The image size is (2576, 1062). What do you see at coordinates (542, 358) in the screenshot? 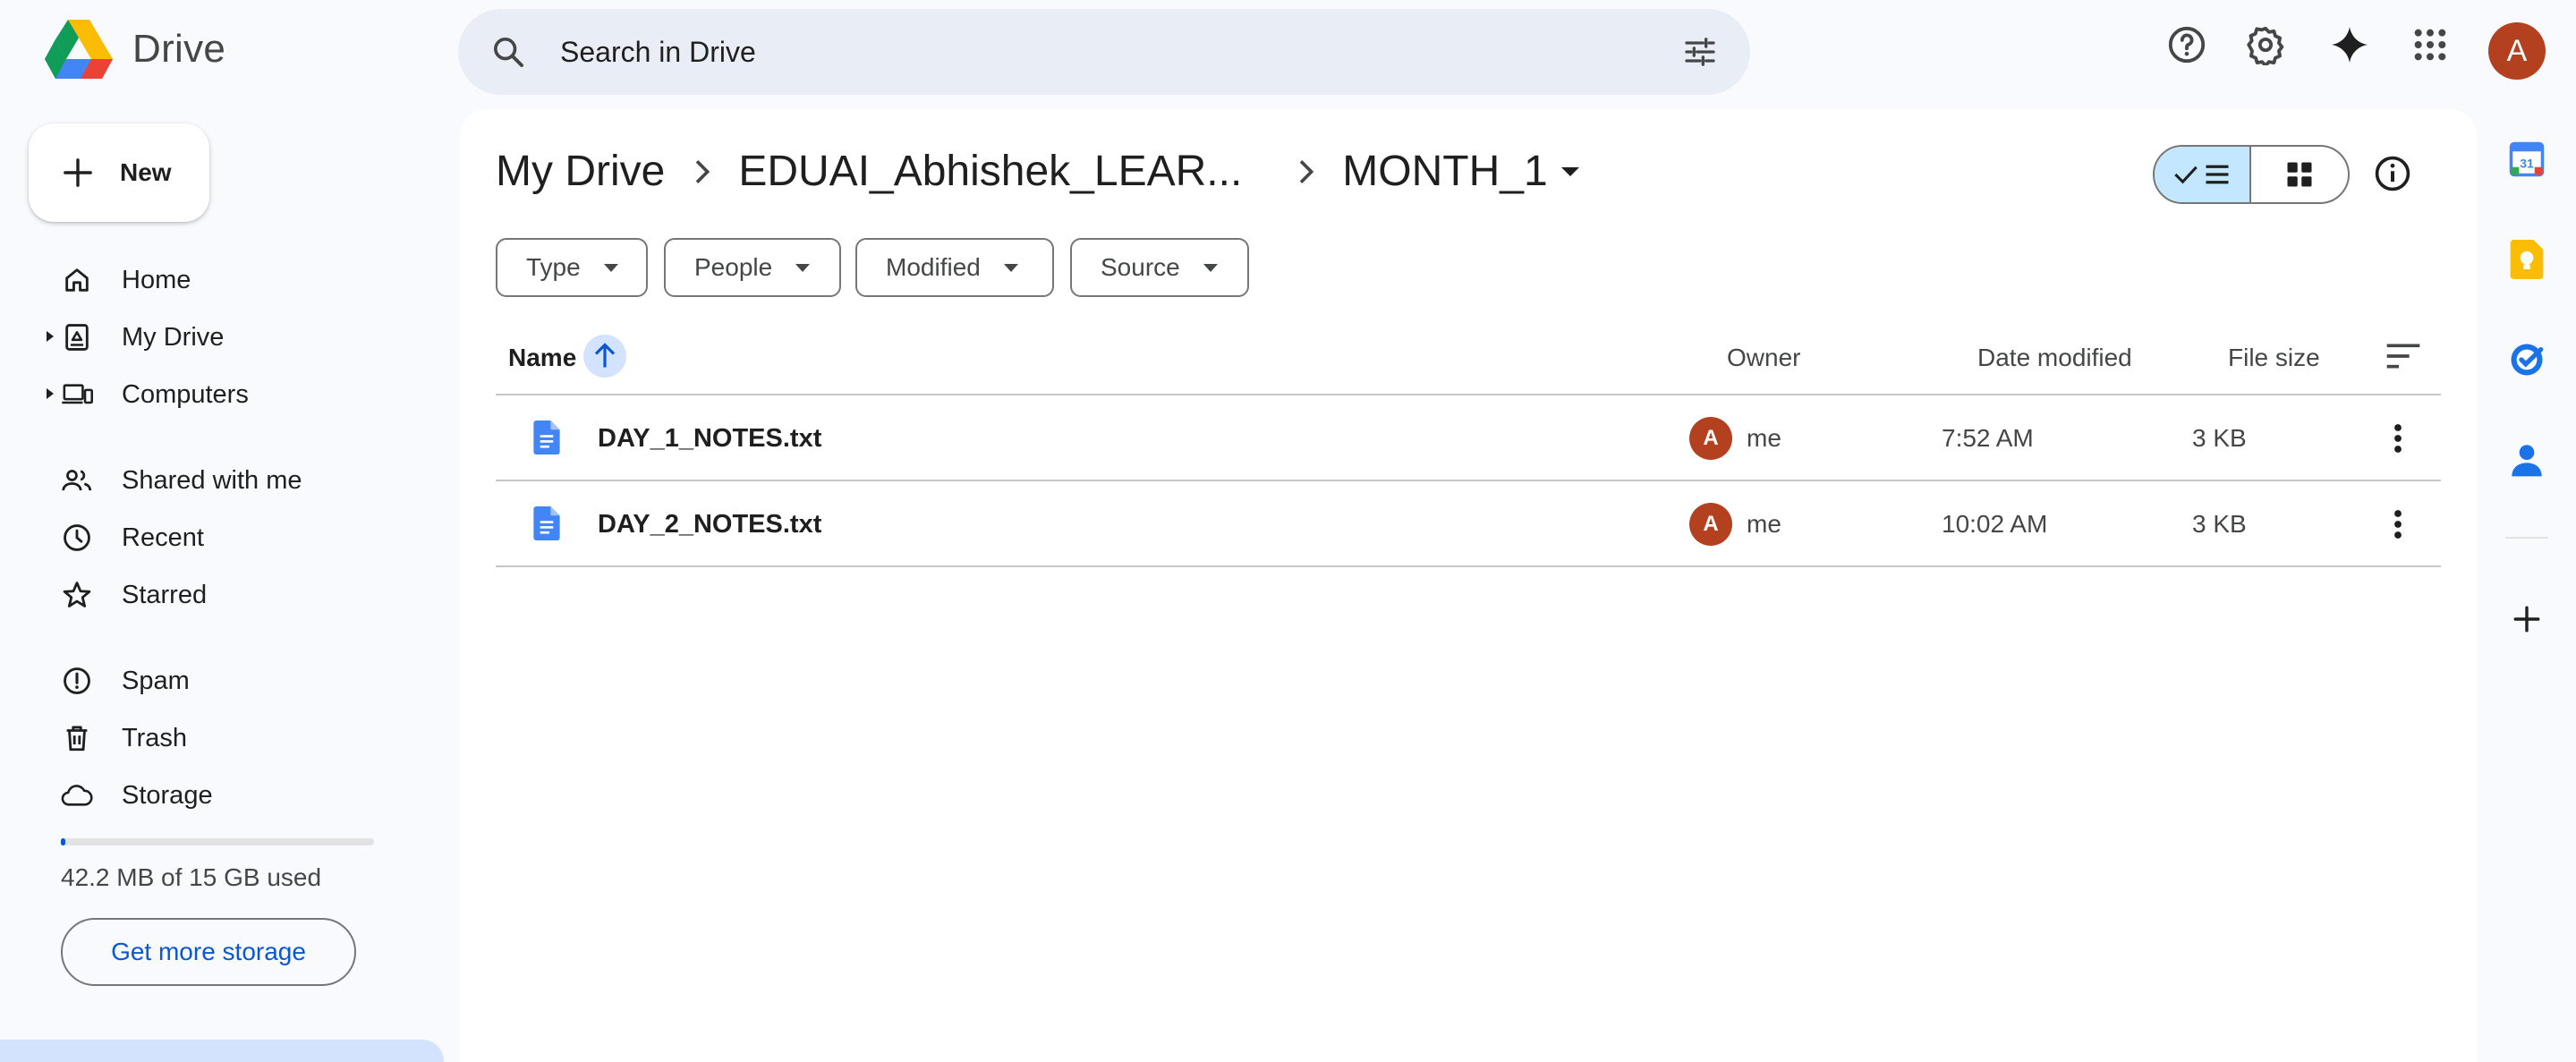
I see `column-header-name: Name` at bounding box center [542, 358].